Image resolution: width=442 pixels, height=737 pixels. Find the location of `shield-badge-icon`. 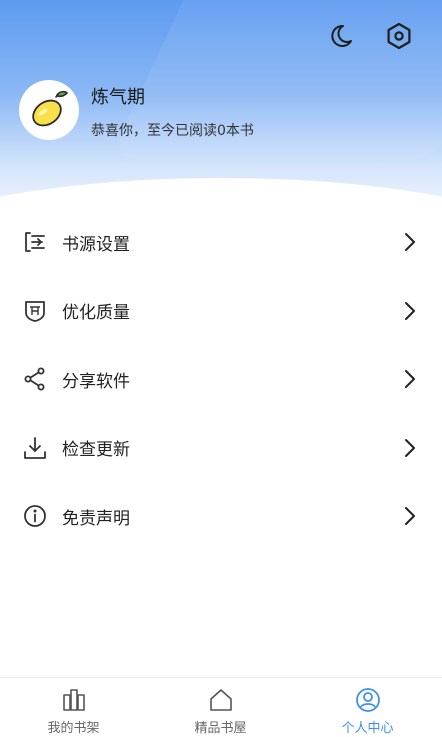

shield-badge-icon is located at coordinates (35, 311).